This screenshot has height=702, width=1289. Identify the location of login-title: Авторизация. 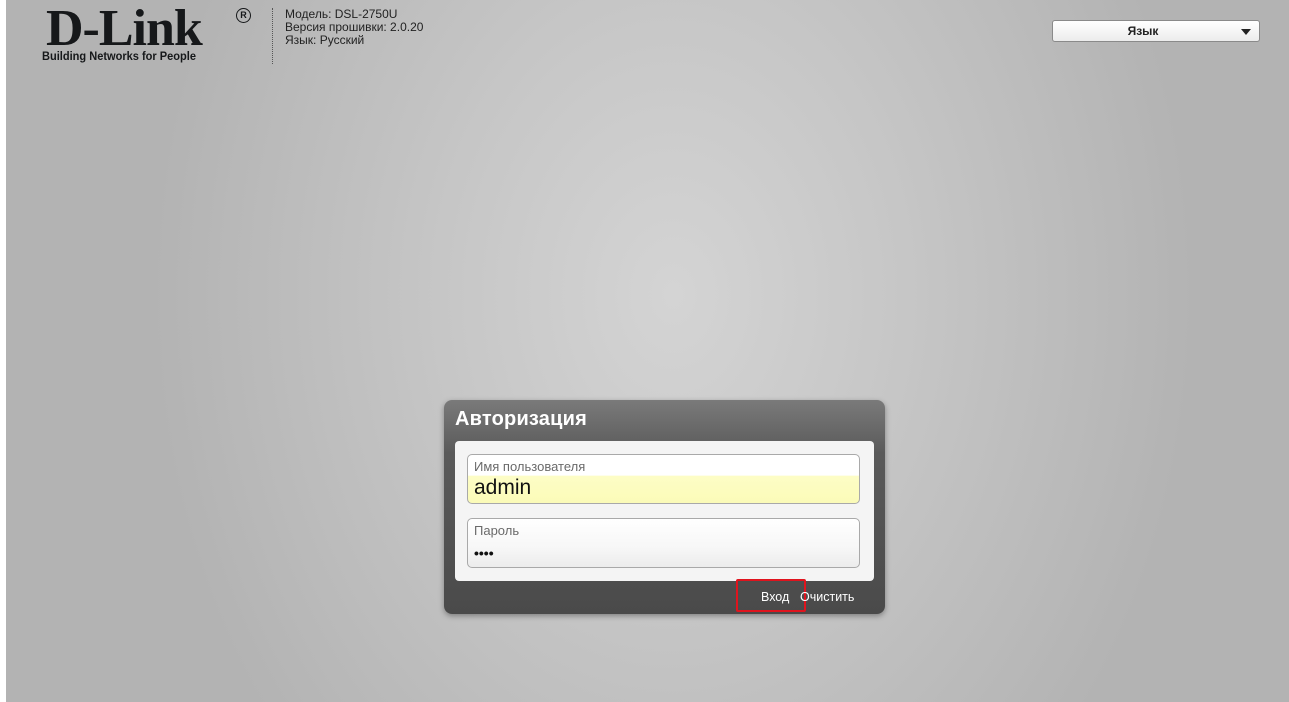
(521, 419).